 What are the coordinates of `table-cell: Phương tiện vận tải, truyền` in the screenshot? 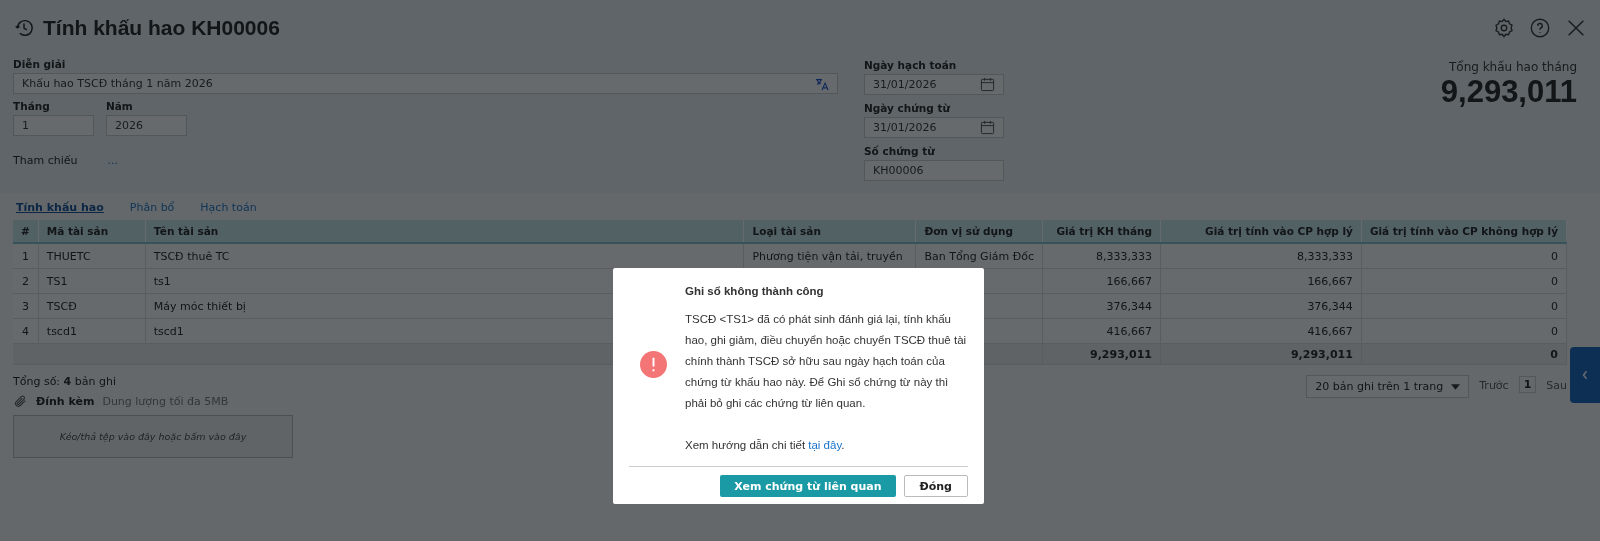 It's located at (827, 256).